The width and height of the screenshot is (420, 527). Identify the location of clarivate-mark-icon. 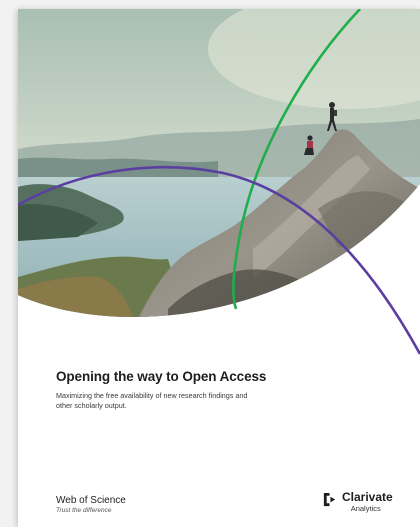
(329, 499).